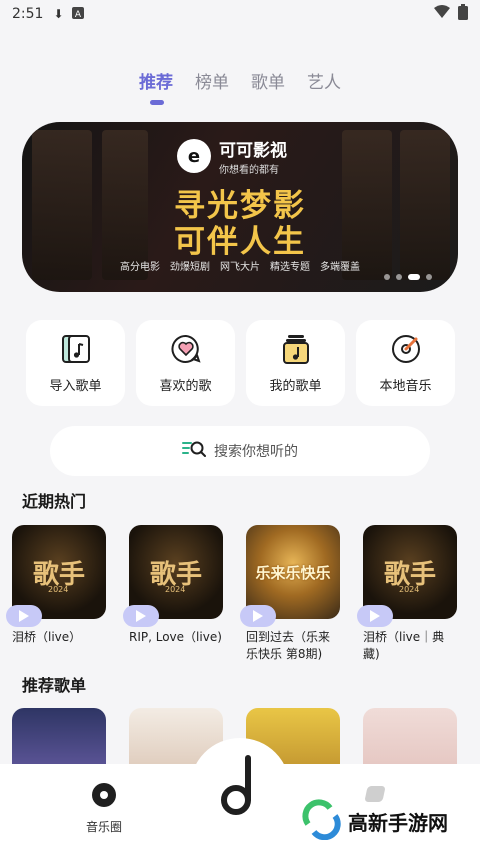  Describe the element at coordinates (190, 267) in the screenshot. I see `banner-feature: 劲爆短剧` at that location.